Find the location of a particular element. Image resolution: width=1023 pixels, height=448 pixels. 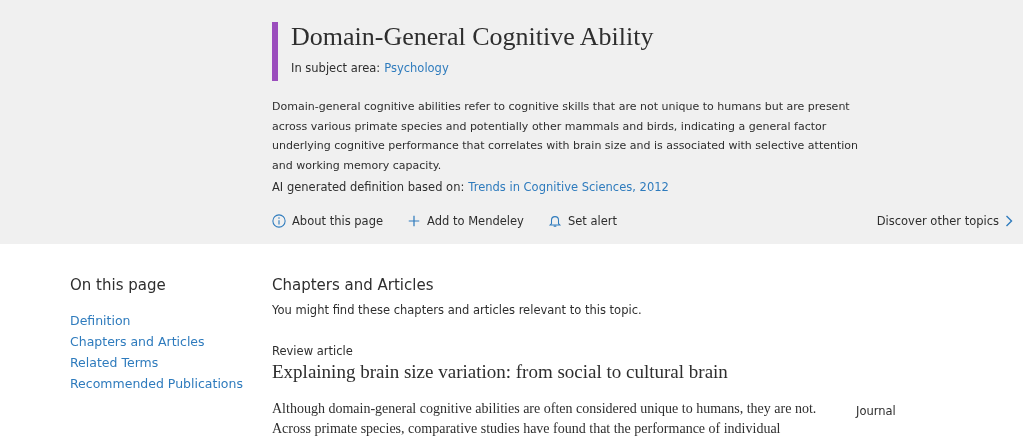

discover-link: Discover other topics is located at coordinates (944, 221).